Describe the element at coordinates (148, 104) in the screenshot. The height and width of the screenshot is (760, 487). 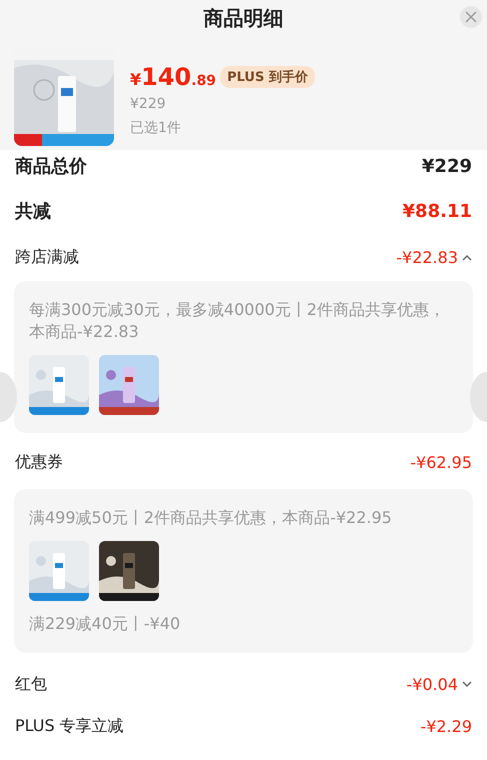
I see `original-price: ¥229` at that location.